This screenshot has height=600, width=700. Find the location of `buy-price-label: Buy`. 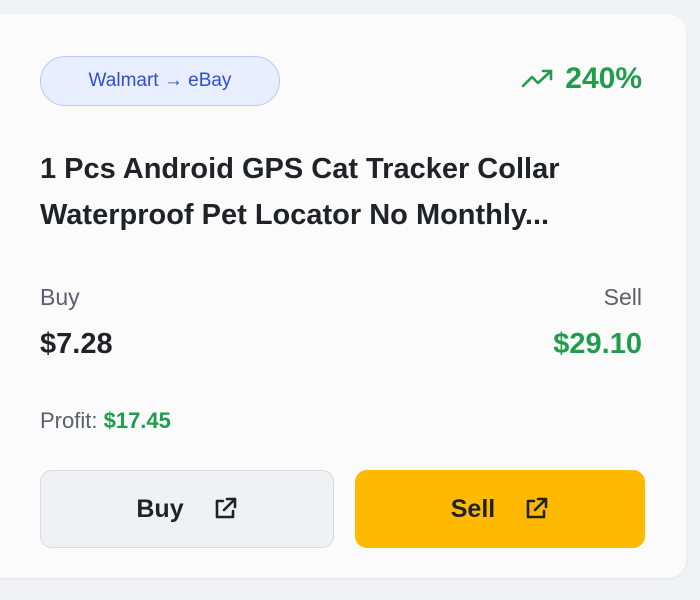

buy-price-label: Buy is located at coordinates (60, 297).